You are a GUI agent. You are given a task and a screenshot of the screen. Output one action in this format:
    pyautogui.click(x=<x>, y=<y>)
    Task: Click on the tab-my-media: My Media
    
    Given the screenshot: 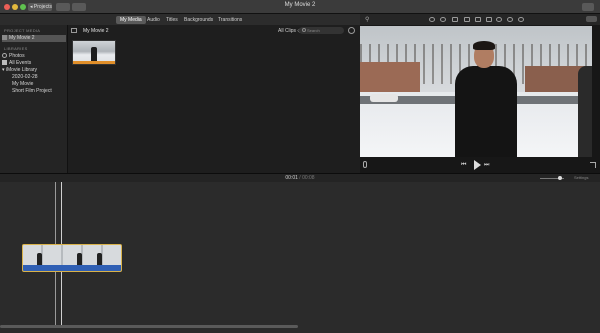 What is the action you would take?
    pyautogui.click(x=131, y=20)
    